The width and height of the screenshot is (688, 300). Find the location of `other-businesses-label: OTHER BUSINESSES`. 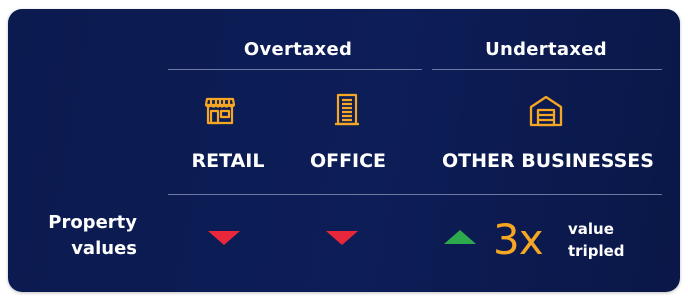

other-businesses-label: OTHER BUSINESSES is located at coordinates (548, 161).